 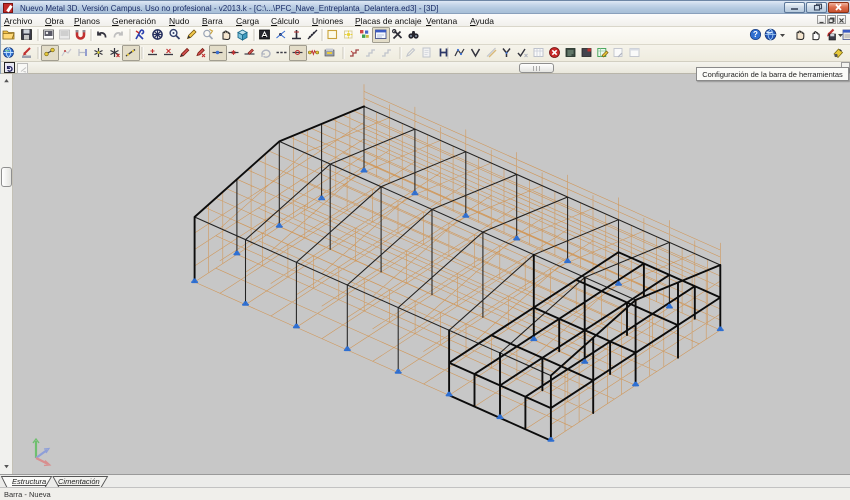 What do you see at coordinates (29, 481) in the screenshot?
I see `svg-text: Estructura` at bounding box center [29, 481].